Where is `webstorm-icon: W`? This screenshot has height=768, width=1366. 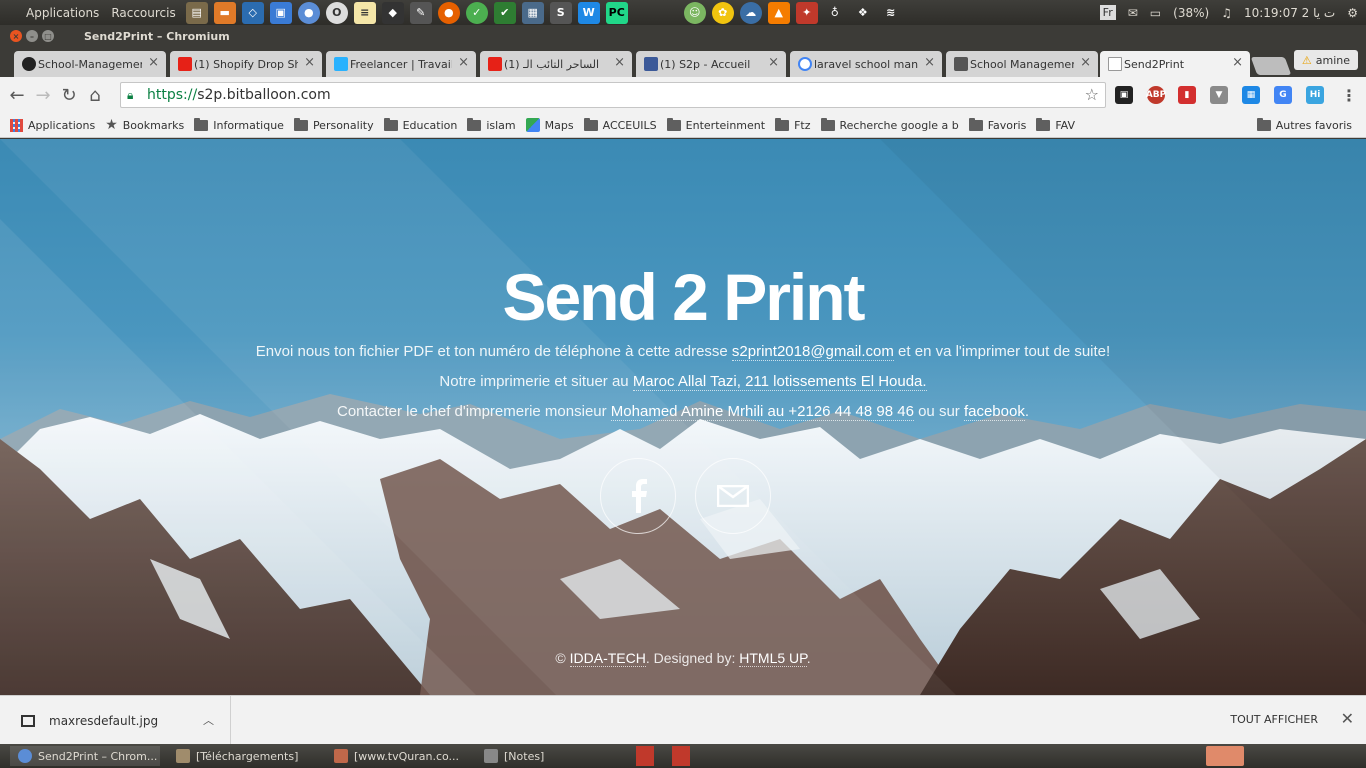
webstorm-icon: W is located at coordinates (588, 12).